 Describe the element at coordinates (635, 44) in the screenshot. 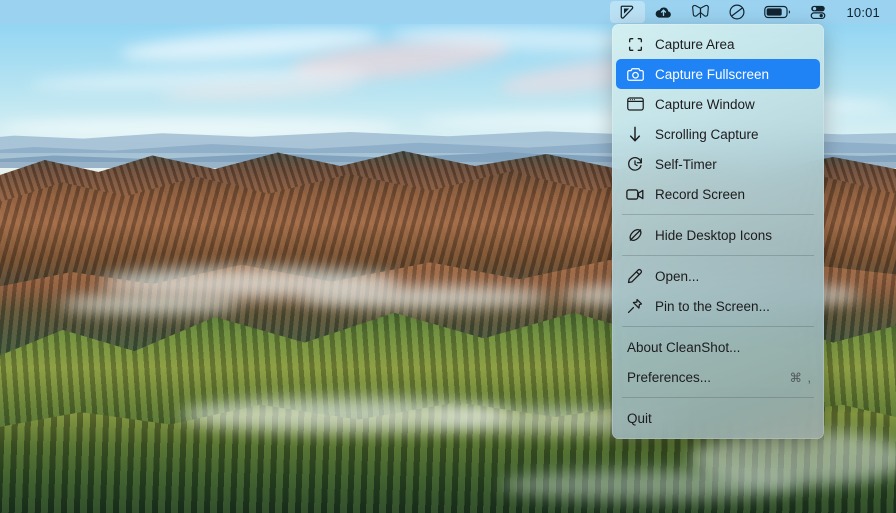

I see `capture-area-icon` at that location.